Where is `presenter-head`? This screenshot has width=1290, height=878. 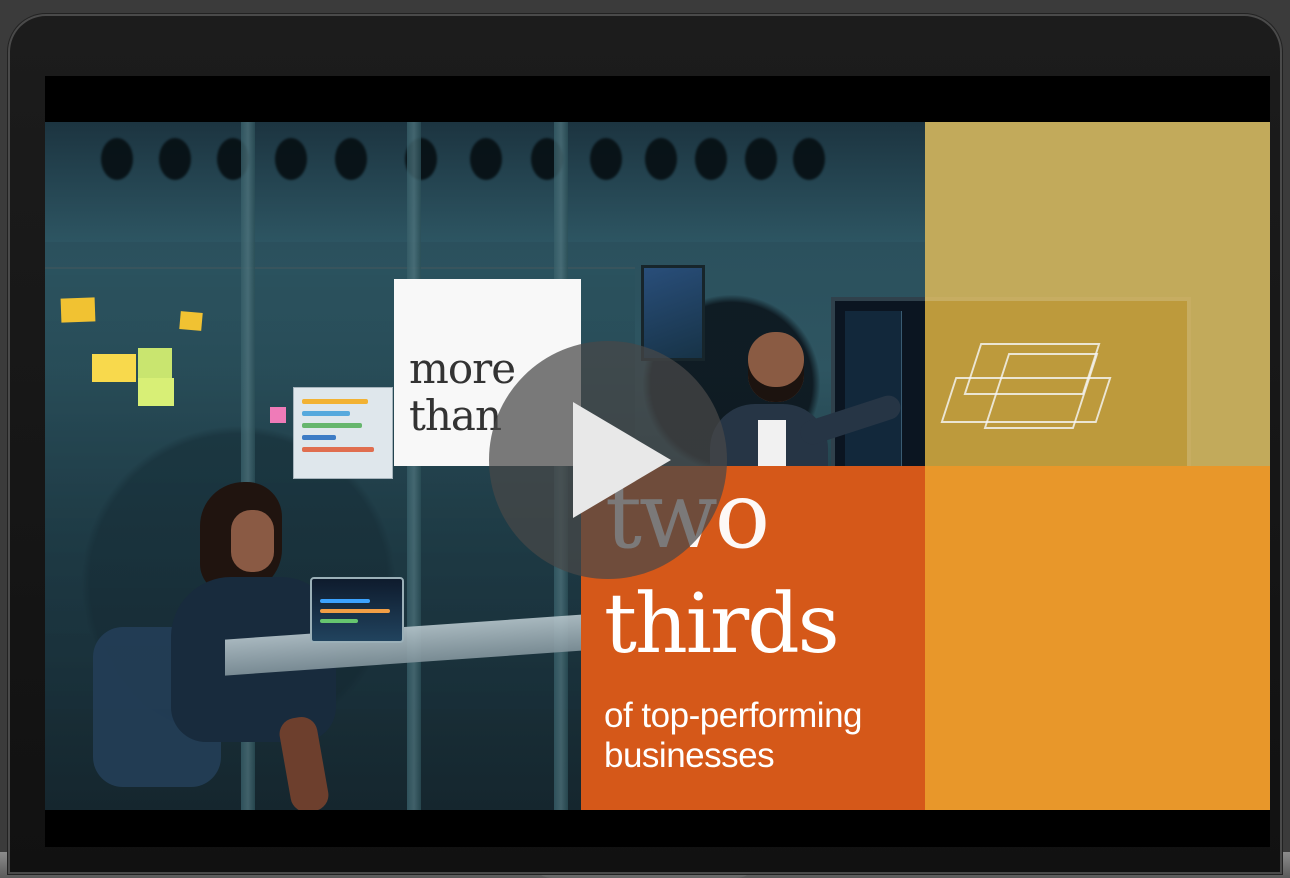
presenter-head is located at coordinates (776, 367).